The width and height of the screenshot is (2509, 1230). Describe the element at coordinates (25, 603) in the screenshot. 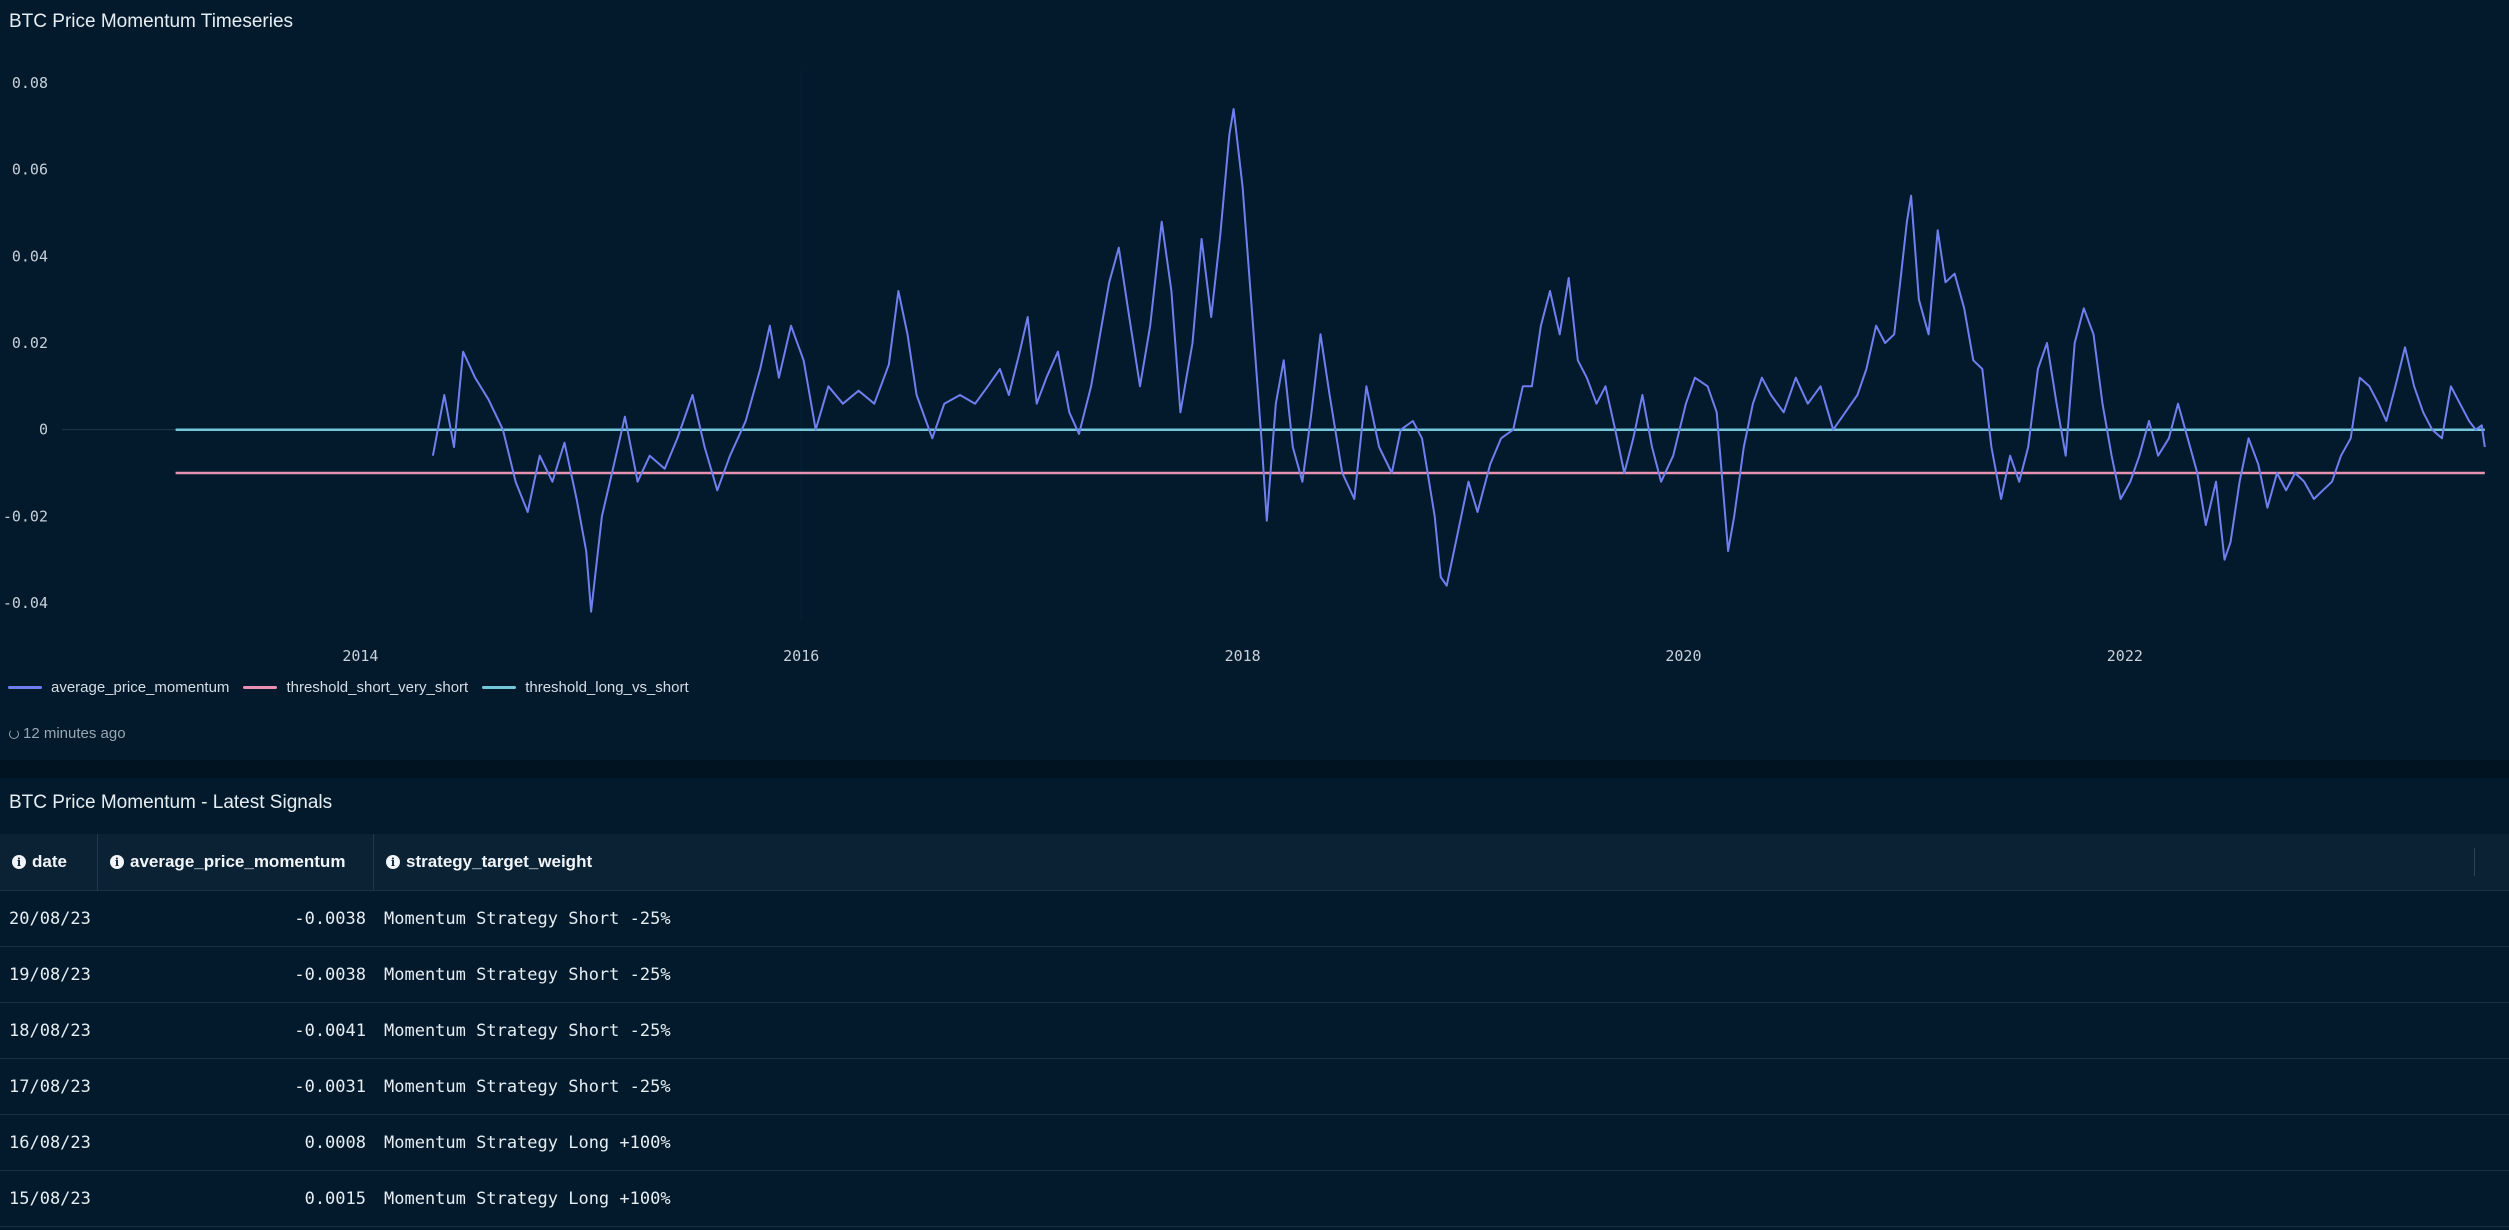

I see `y-tick-label: -0.04` at that location.